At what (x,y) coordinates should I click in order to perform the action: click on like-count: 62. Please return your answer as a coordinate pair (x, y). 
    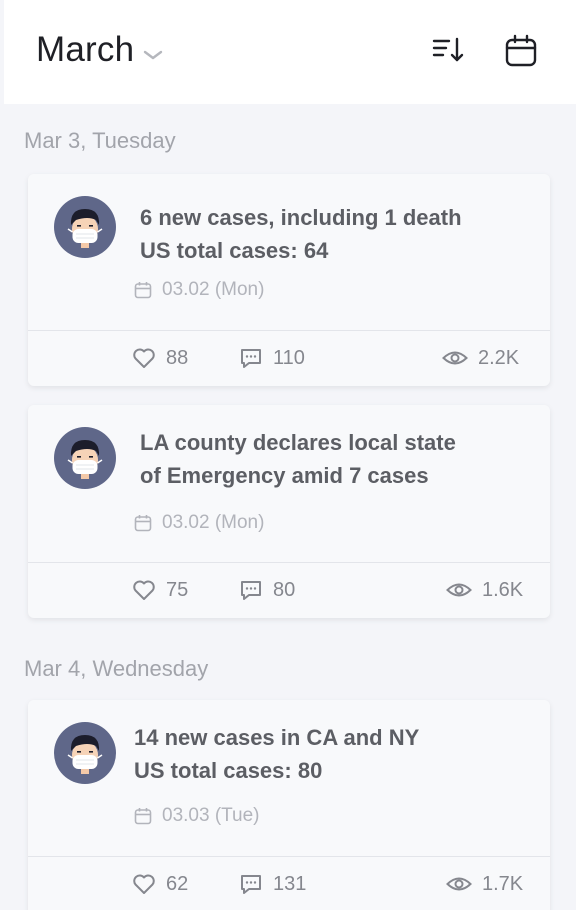
    Looking at the image, I should click on (177, 883).